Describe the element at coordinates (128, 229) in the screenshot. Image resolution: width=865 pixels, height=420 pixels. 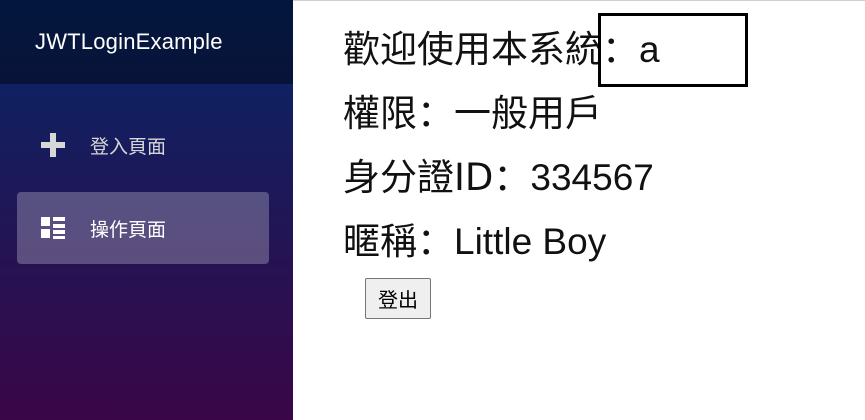
I see `sidebar-item-label: 操作頁面` at that location.